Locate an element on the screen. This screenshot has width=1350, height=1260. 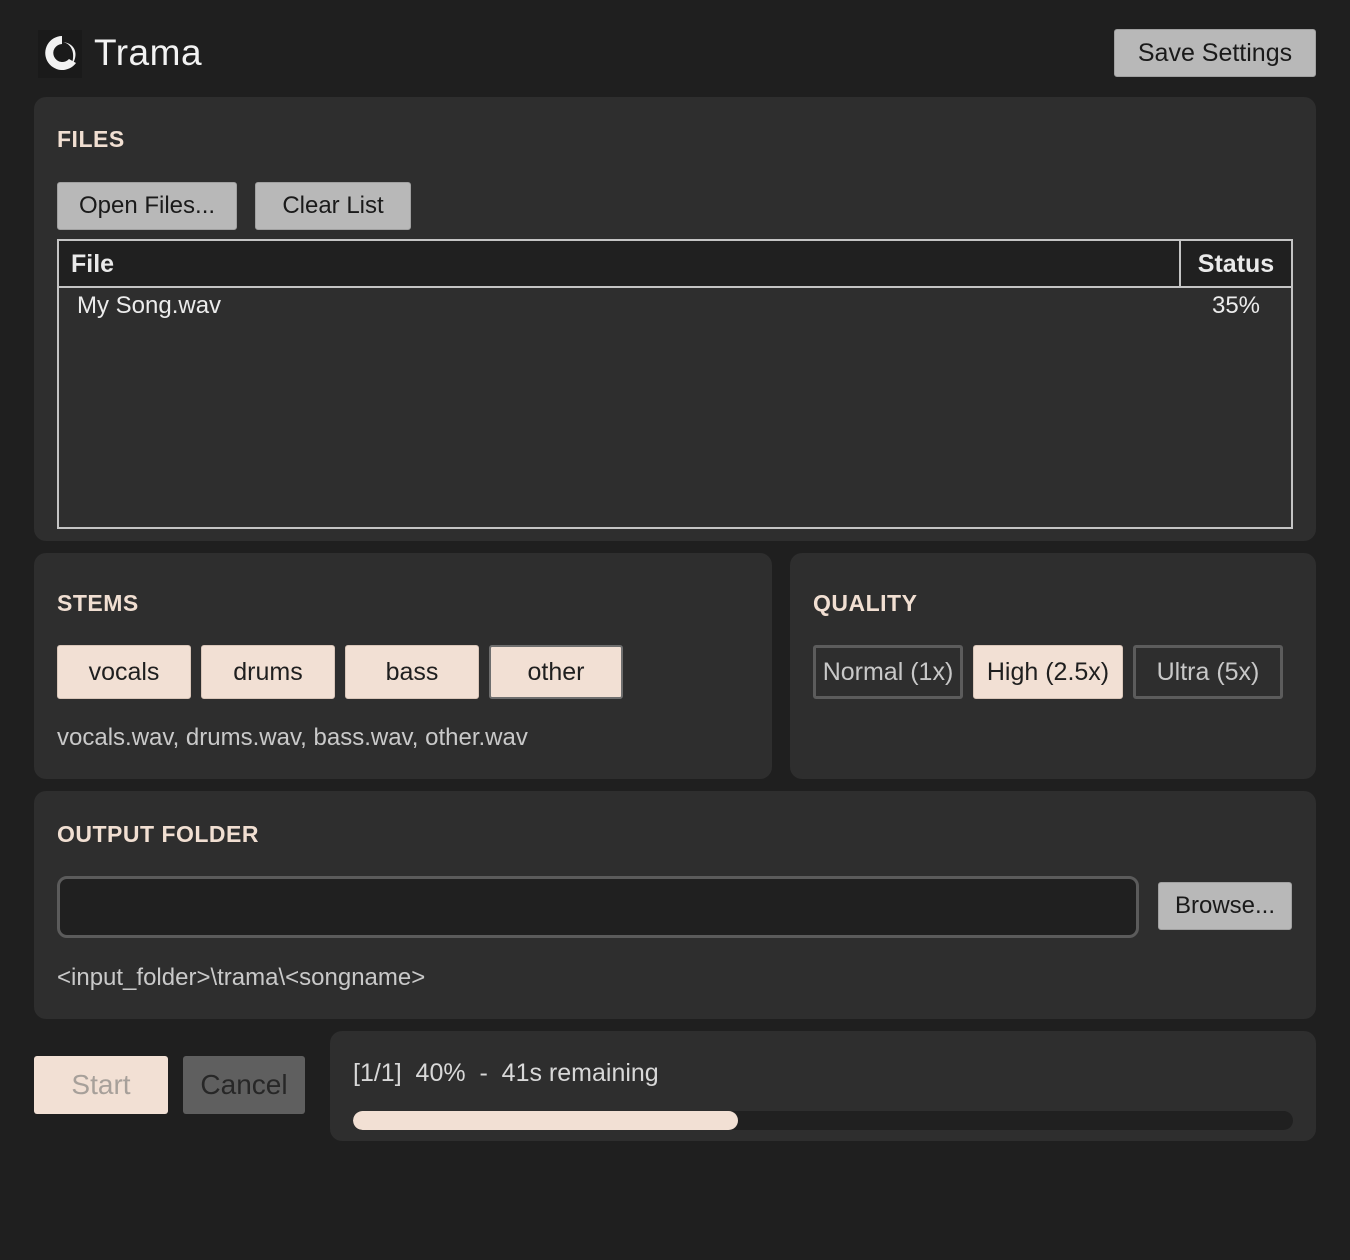
table-row: My Song.wav 35% is located at coordinates (675, 308).